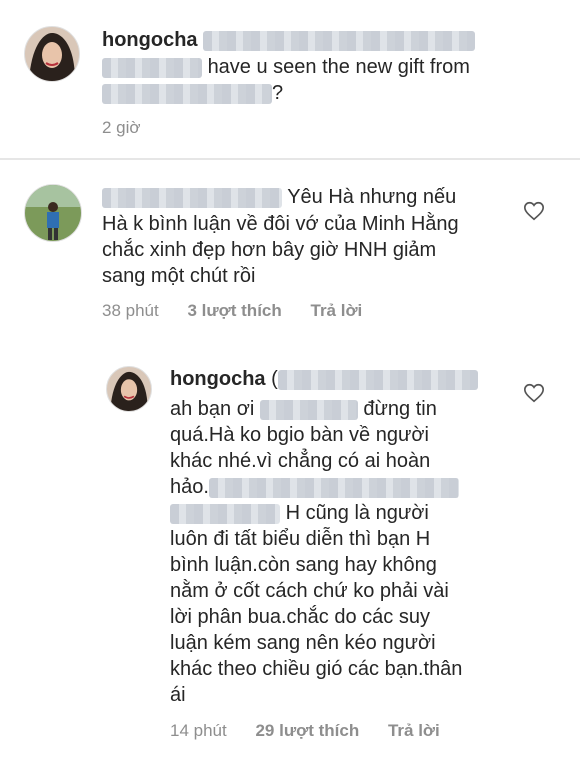  What do you see at coordinates (212, 409) in the screenshot?
I see `reply-text: ah bạn ơi` at bounding box center [212, 409].